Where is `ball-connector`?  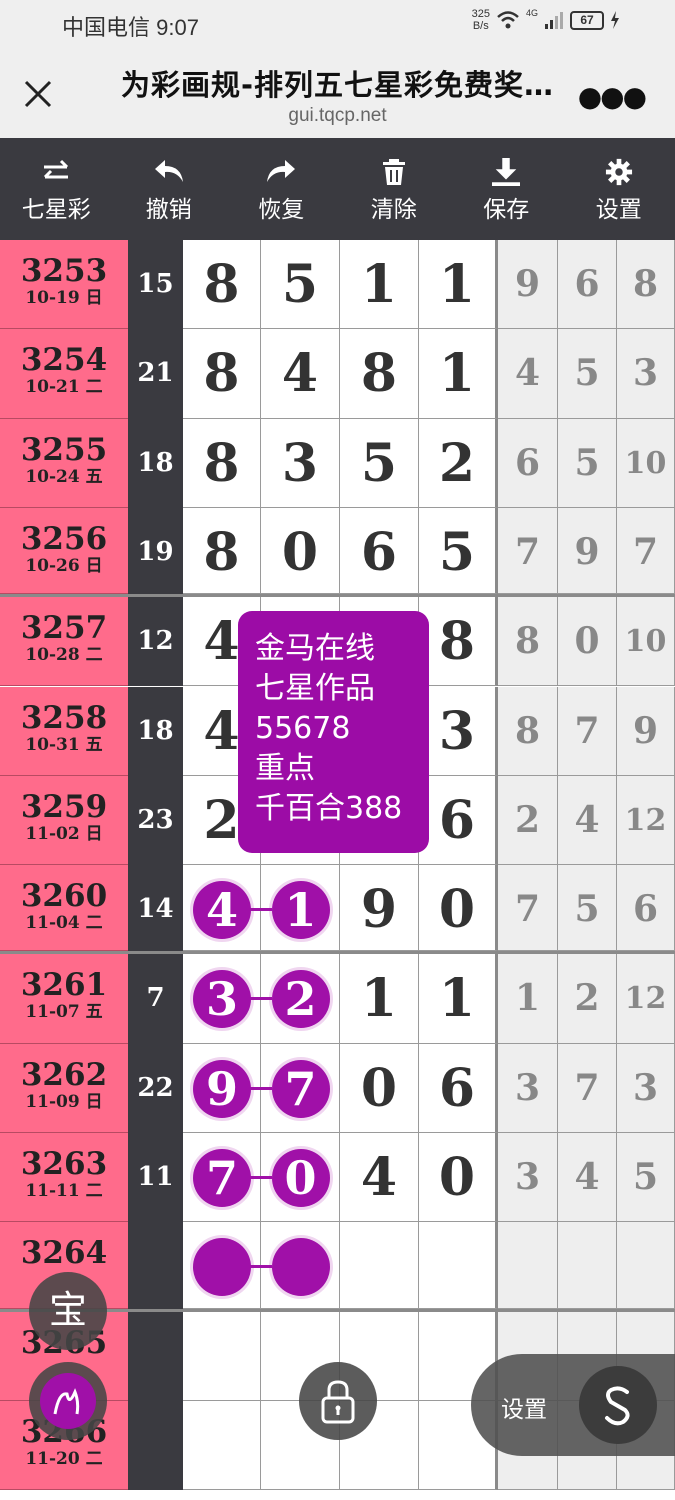
ball-connector is located at coordinates (261, 910).